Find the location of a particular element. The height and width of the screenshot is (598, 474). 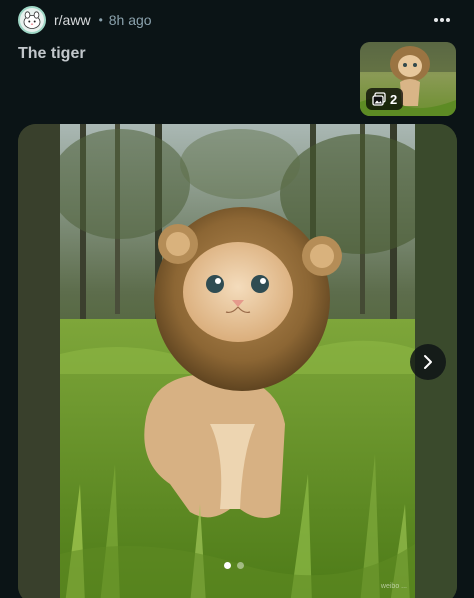

chevron-right-icon is located at coordinates (428, 362).